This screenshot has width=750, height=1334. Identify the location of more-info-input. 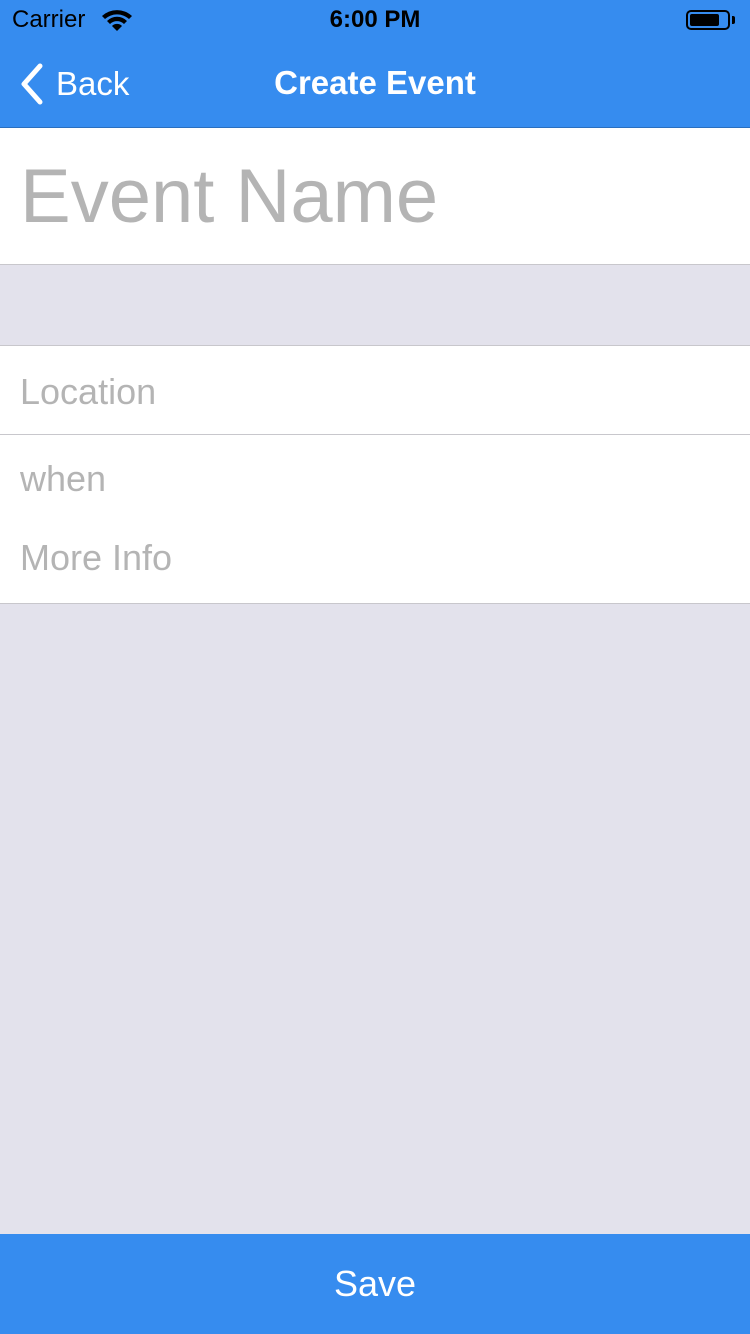
(375, 558).